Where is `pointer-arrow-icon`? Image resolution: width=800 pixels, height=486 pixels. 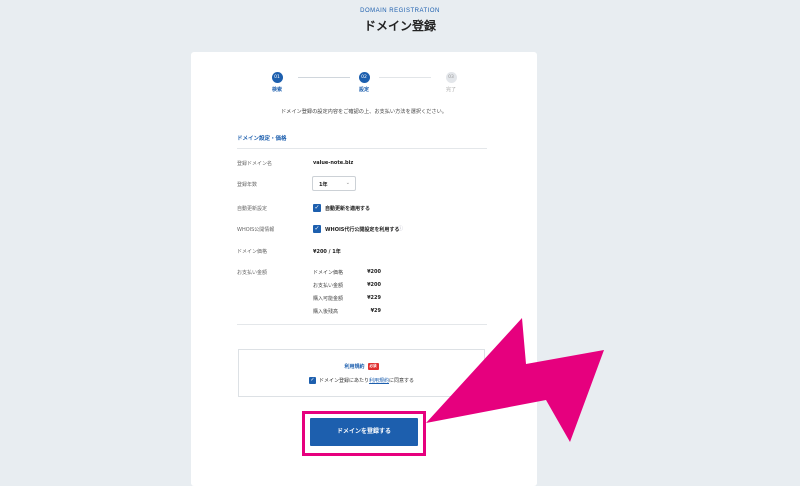 pointer-arrow-icon is located at coordinates (515, 380).